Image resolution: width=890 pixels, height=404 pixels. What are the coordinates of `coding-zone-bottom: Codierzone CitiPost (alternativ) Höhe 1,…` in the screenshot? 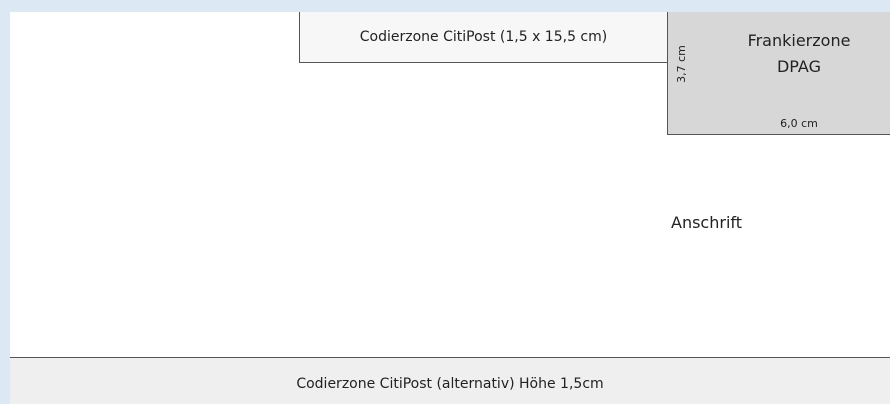 It's located at (450, 380).